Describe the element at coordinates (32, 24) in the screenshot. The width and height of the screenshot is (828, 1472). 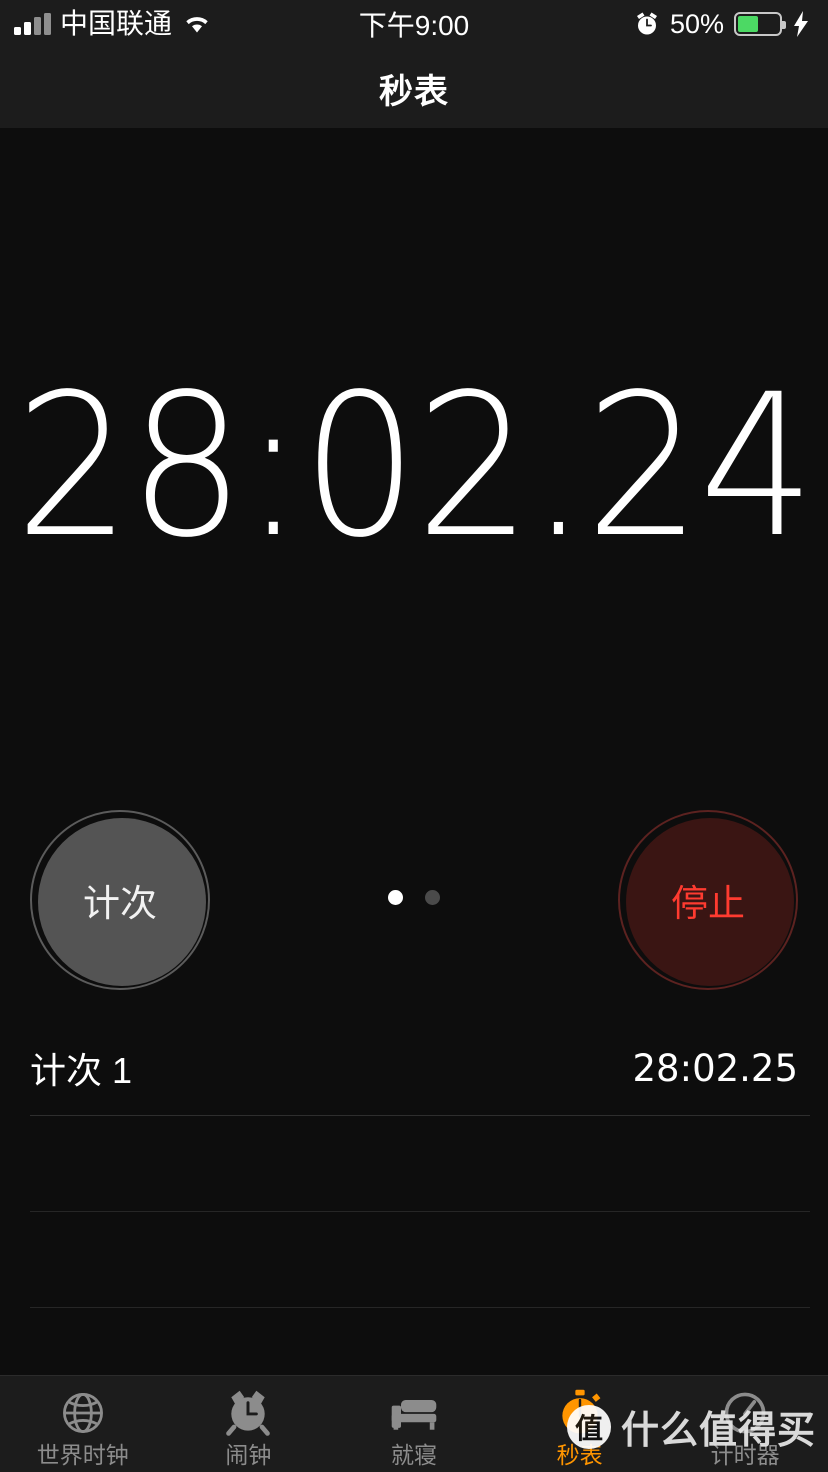
I see `cellular-signal-icon` at that location.